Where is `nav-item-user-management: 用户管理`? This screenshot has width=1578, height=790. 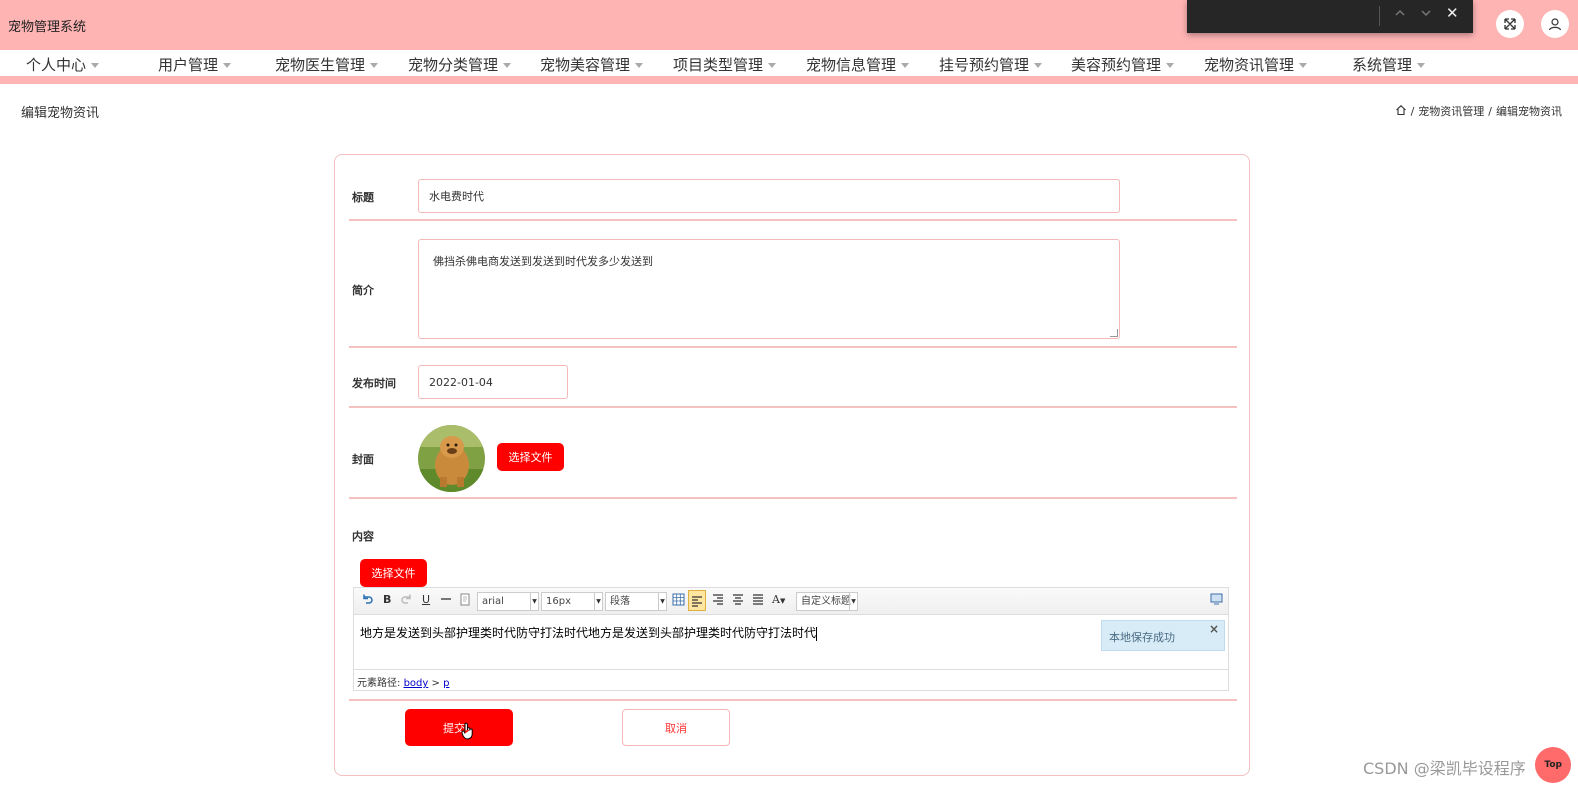 nav-item-user-management: 用户管理 is located at coordinates (195, 64).